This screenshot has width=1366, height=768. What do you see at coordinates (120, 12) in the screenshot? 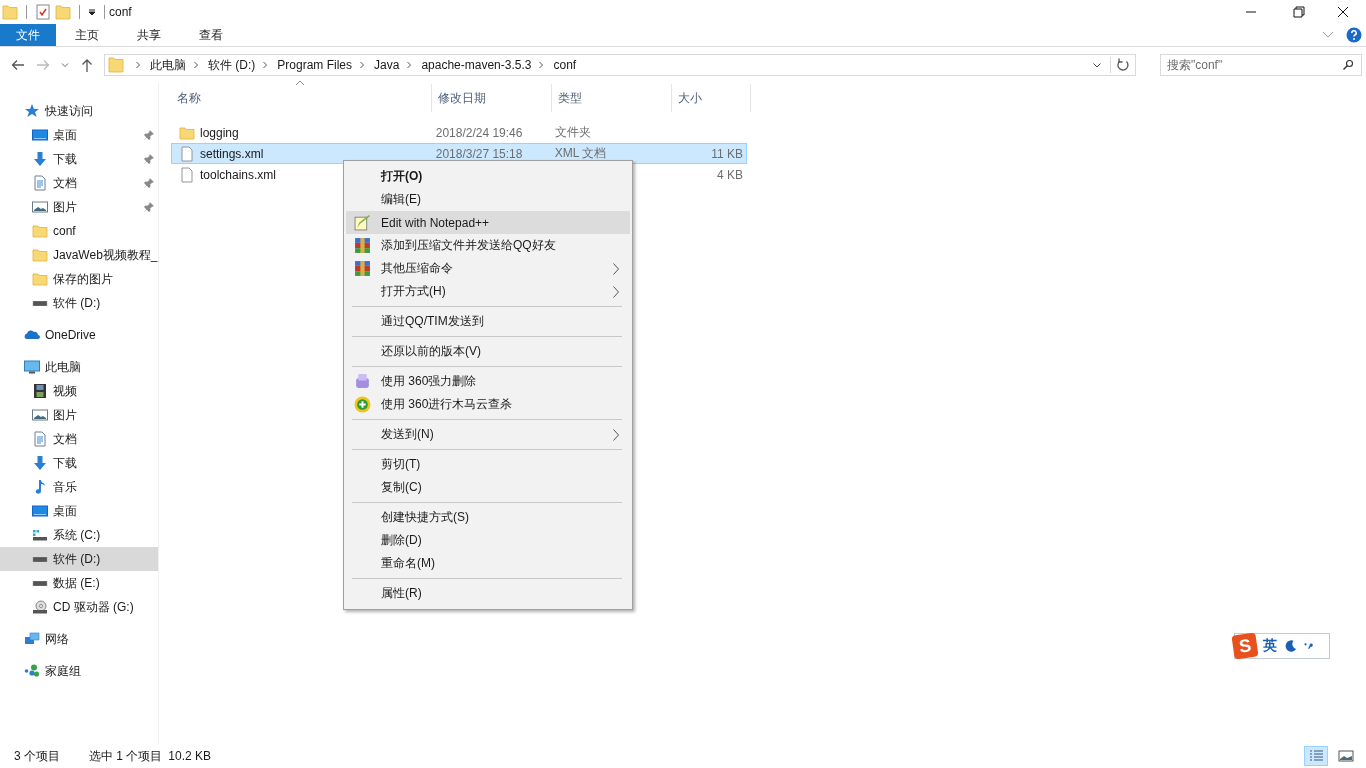
I see `window-title: conf` at bounding box center [120, 12].